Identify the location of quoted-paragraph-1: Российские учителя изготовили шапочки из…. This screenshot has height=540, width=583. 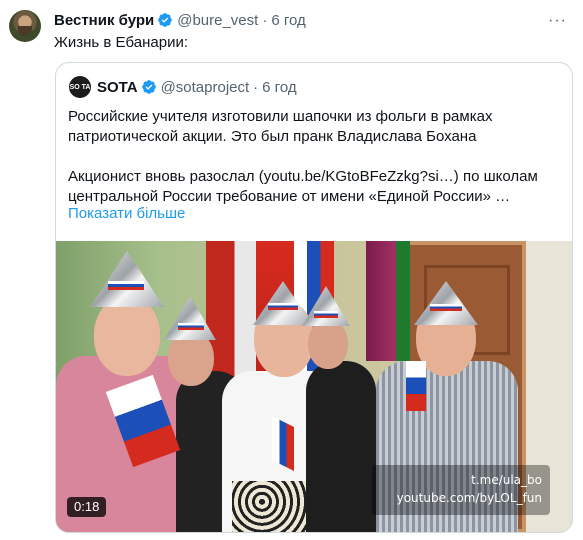
(280, 126).